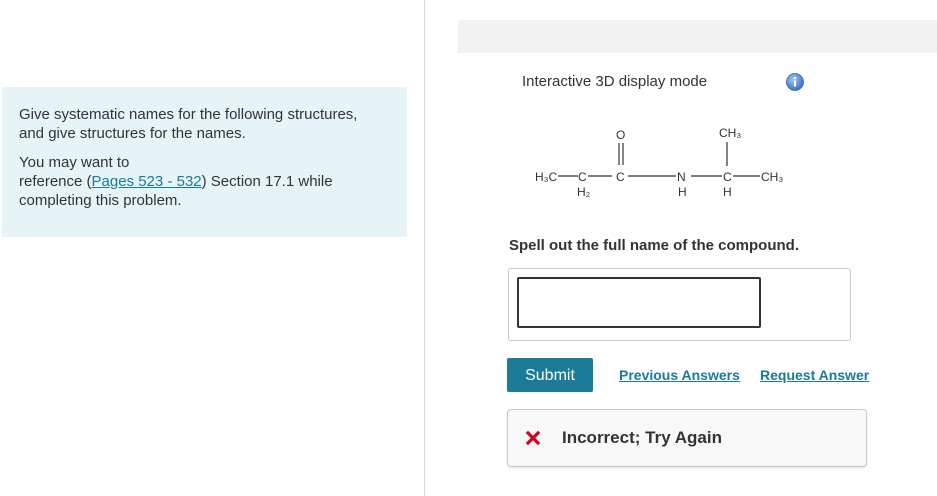 Image resolution: width=937 pixels, height=496 pixels. Describe the element at coordinates (533, 438) in the screenshot. I see `x-icon` at that location.